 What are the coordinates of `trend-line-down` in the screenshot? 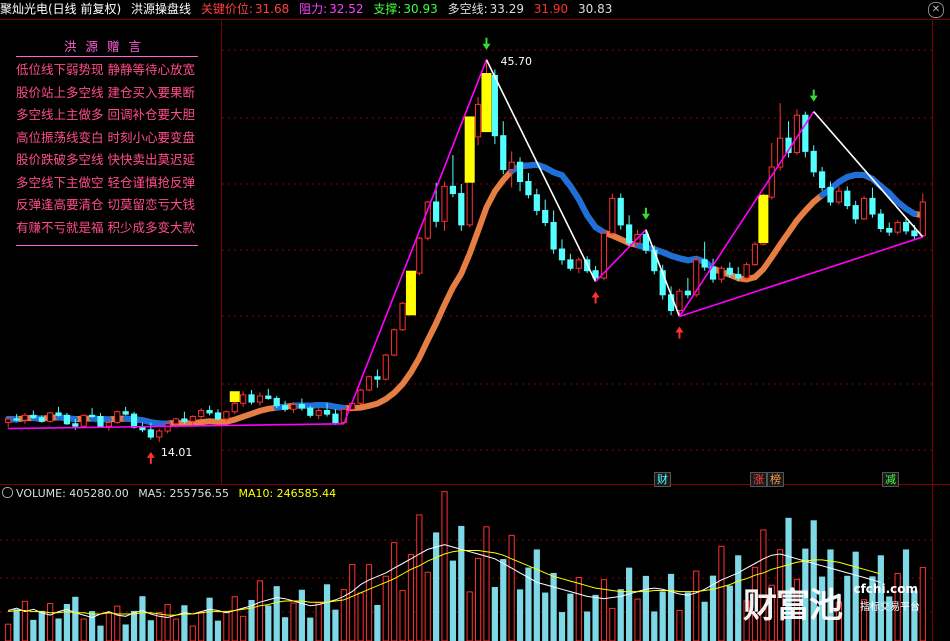 It's located at (868, 174).